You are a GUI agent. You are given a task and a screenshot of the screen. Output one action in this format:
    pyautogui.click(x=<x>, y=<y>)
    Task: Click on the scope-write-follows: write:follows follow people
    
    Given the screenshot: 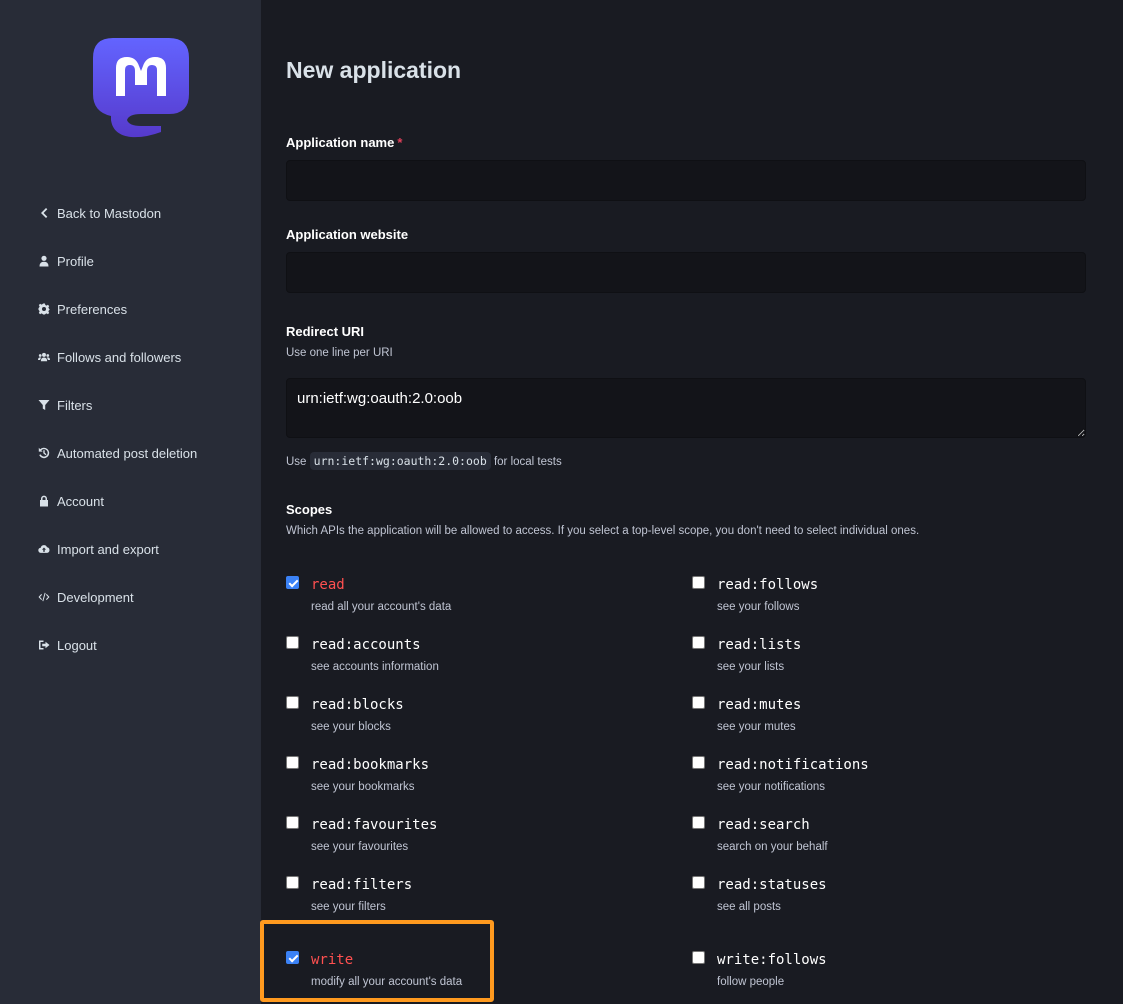 What is the action you would take?
    pyautogui.click(x=882, y=974)
    